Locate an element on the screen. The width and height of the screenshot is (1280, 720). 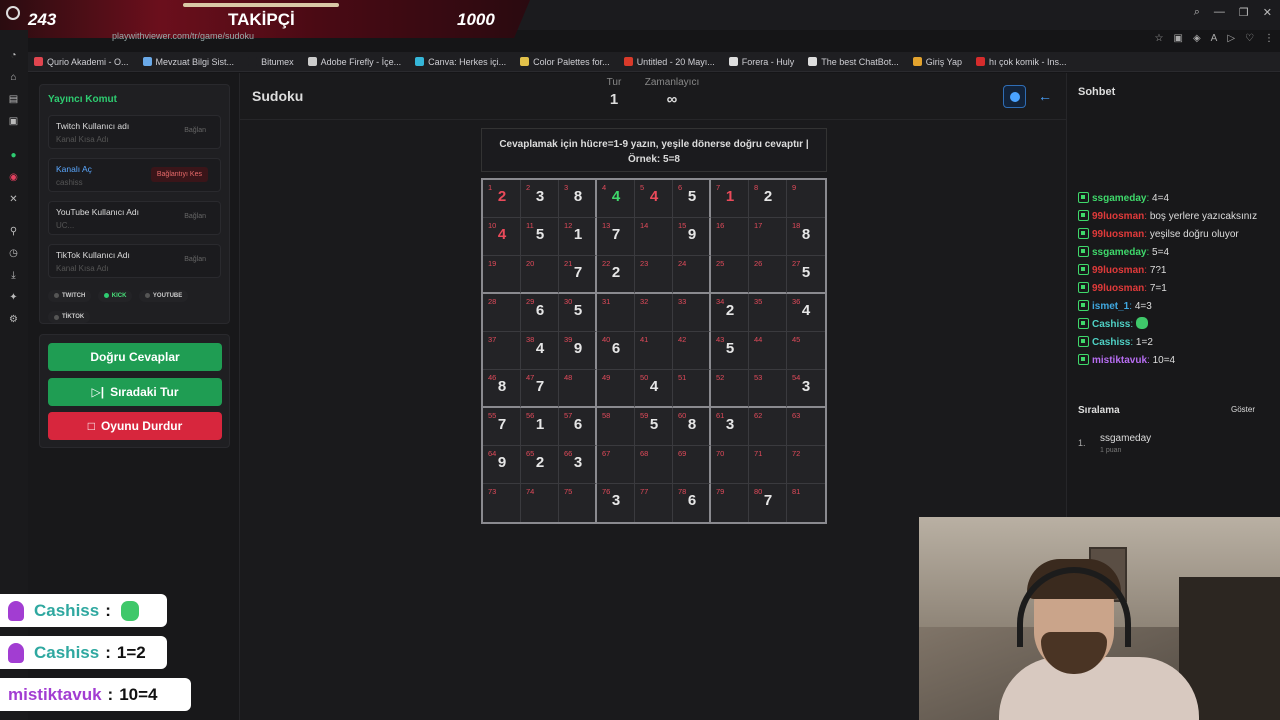
chip-youtube: YOUTUBE is located at coordinates (163, 295).